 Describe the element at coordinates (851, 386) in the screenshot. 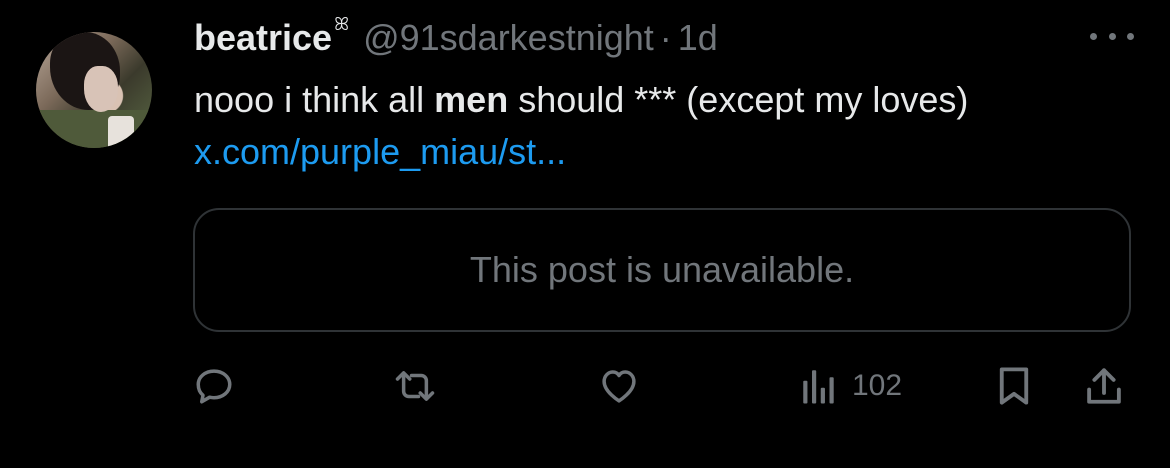

I see `views-button: 102` at that location.